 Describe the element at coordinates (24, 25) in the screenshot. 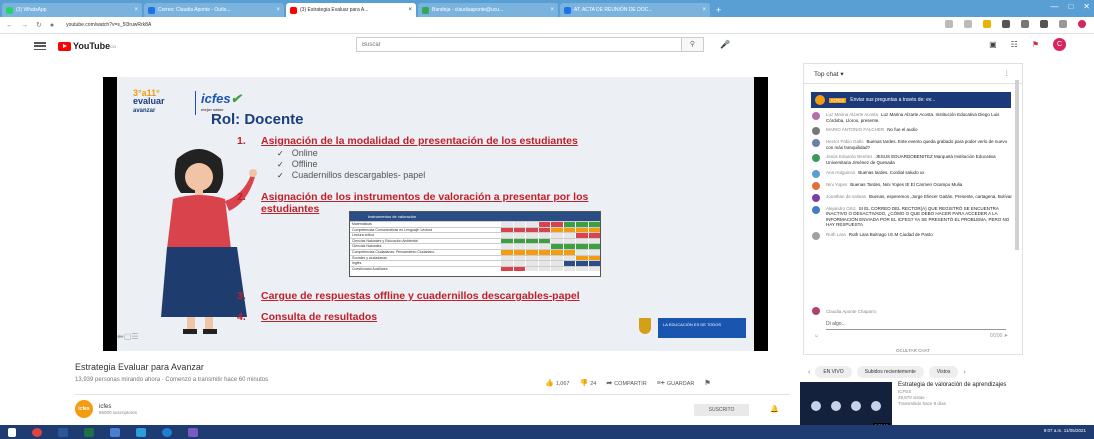

I see `forward-icon: →` at that location.